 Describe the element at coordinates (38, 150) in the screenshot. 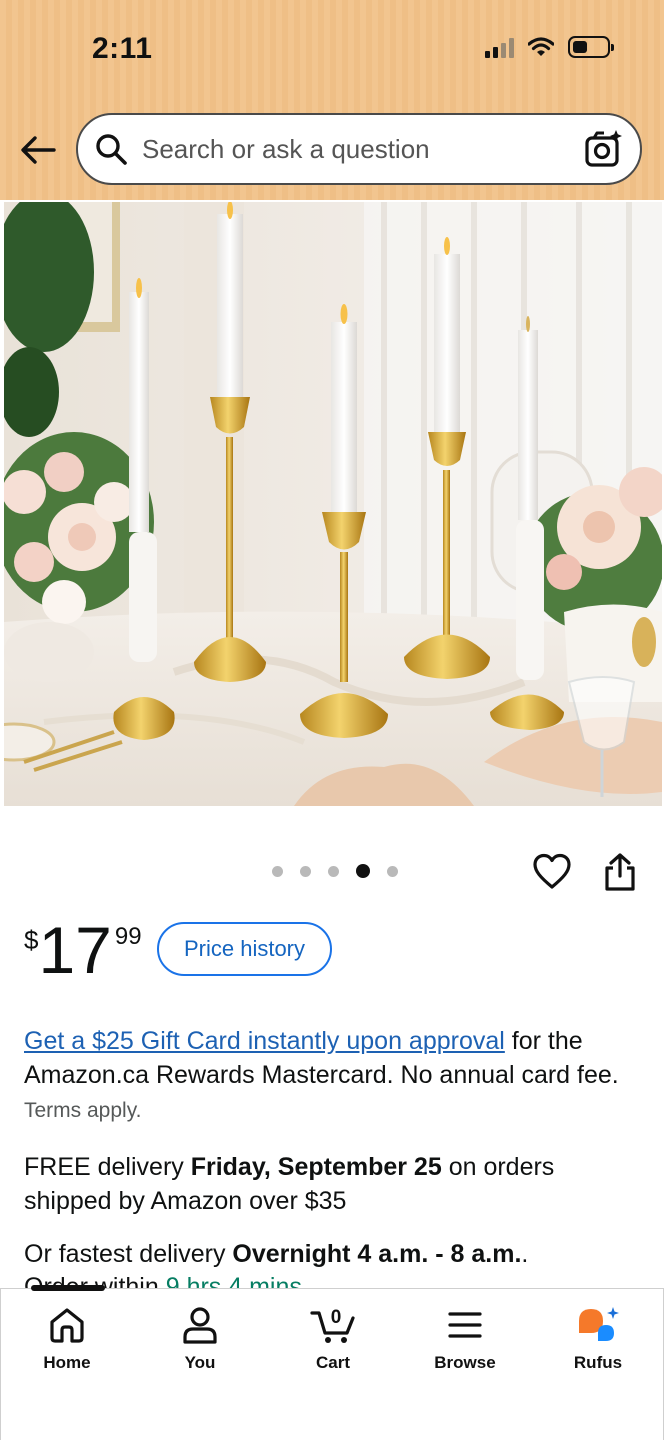

I see `back-arrow-icon` at that location.